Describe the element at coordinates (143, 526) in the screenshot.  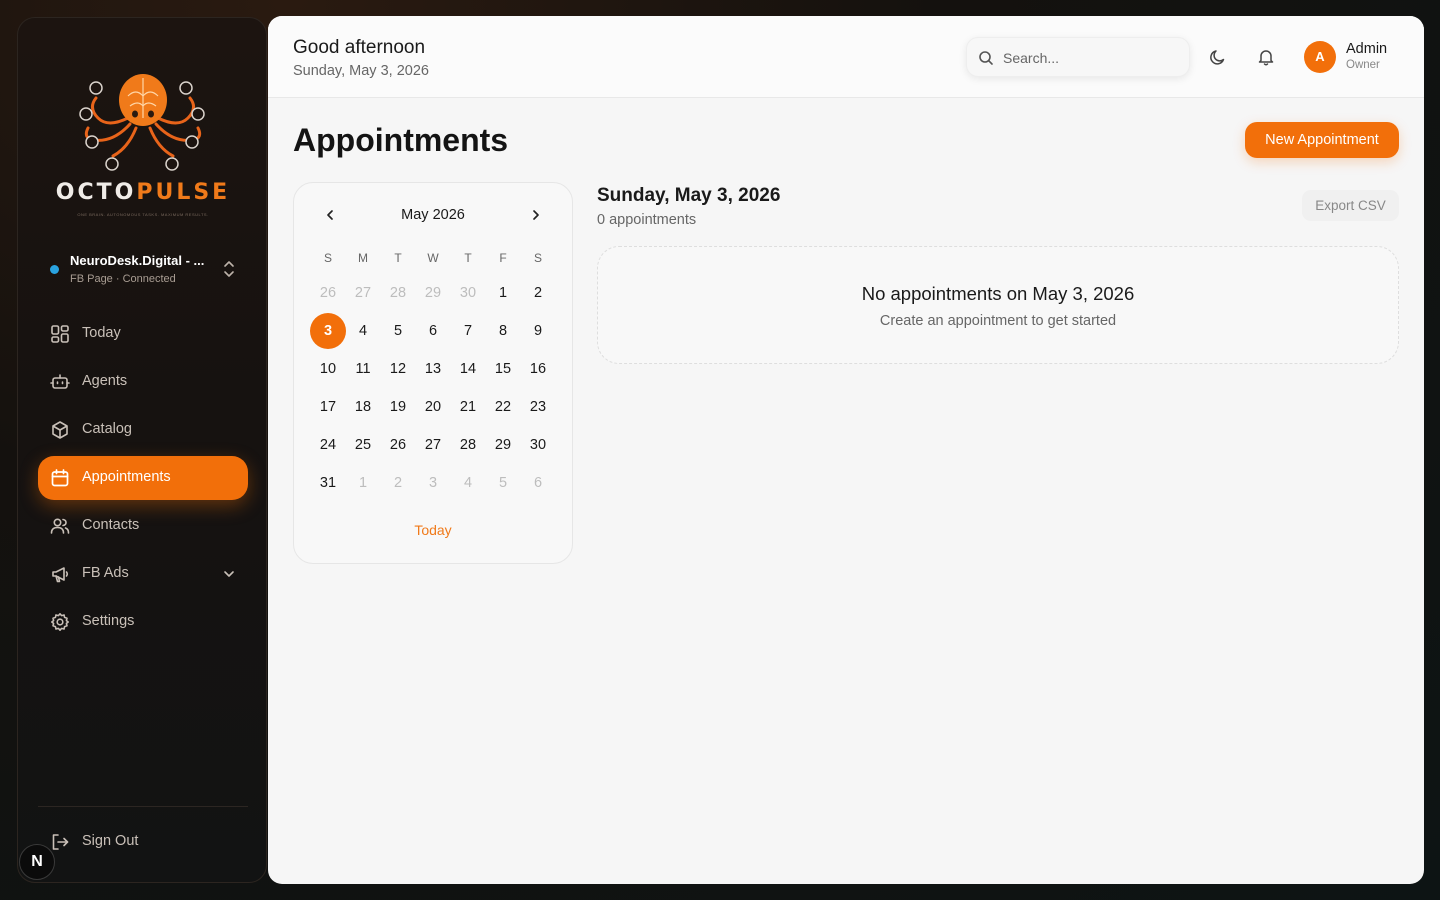
I see `sidebar-item-contacts: Contacts` at that location.